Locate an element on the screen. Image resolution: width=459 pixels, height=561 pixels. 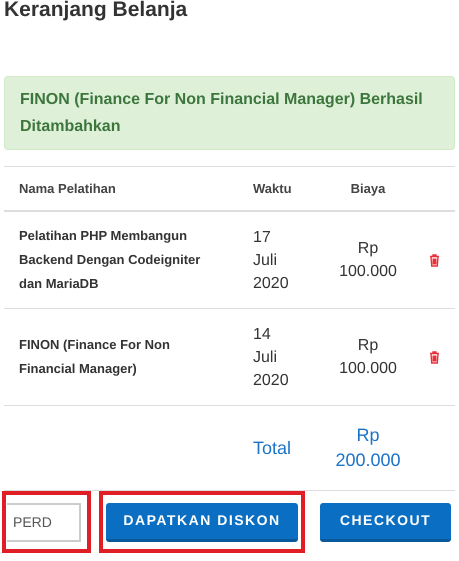
course-name: Pelatihan PHP Membangun Backend Dengan Codeigniter dan MariaDB is located at coordinates (110, 260).